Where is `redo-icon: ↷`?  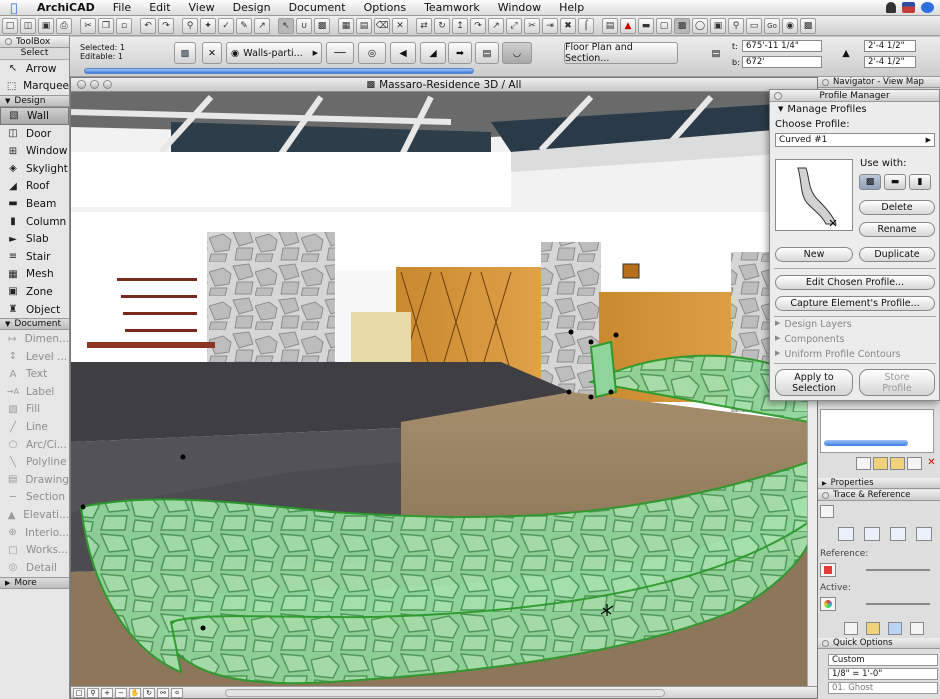 redo-icon: ↷ is located at coordinates (166, 25).